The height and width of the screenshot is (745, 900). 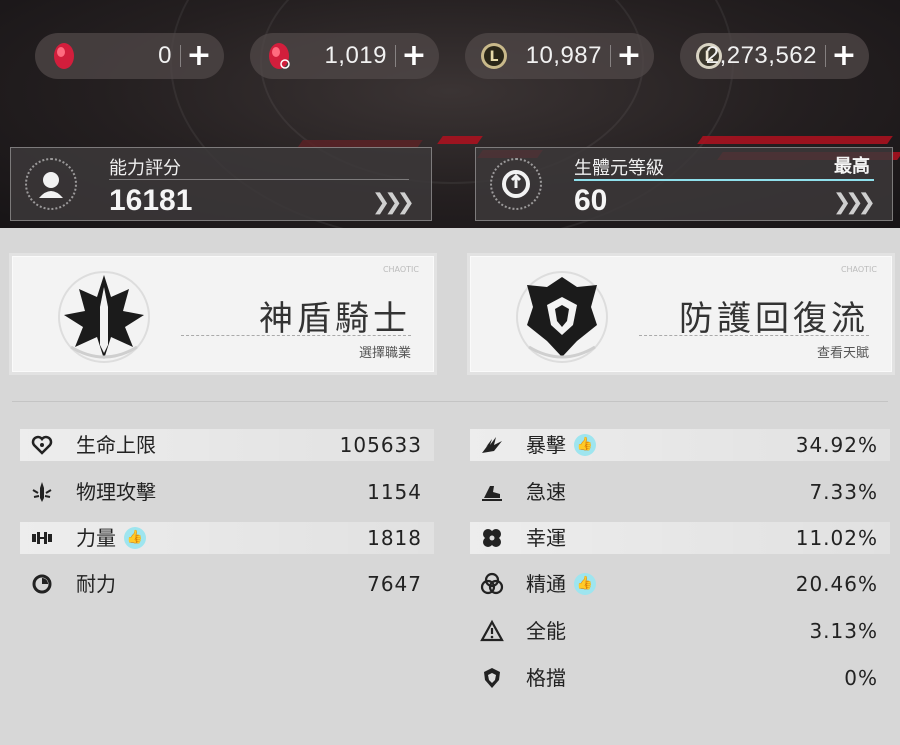 I want to click on stat-label: 全能, so click(x=546, y=631).